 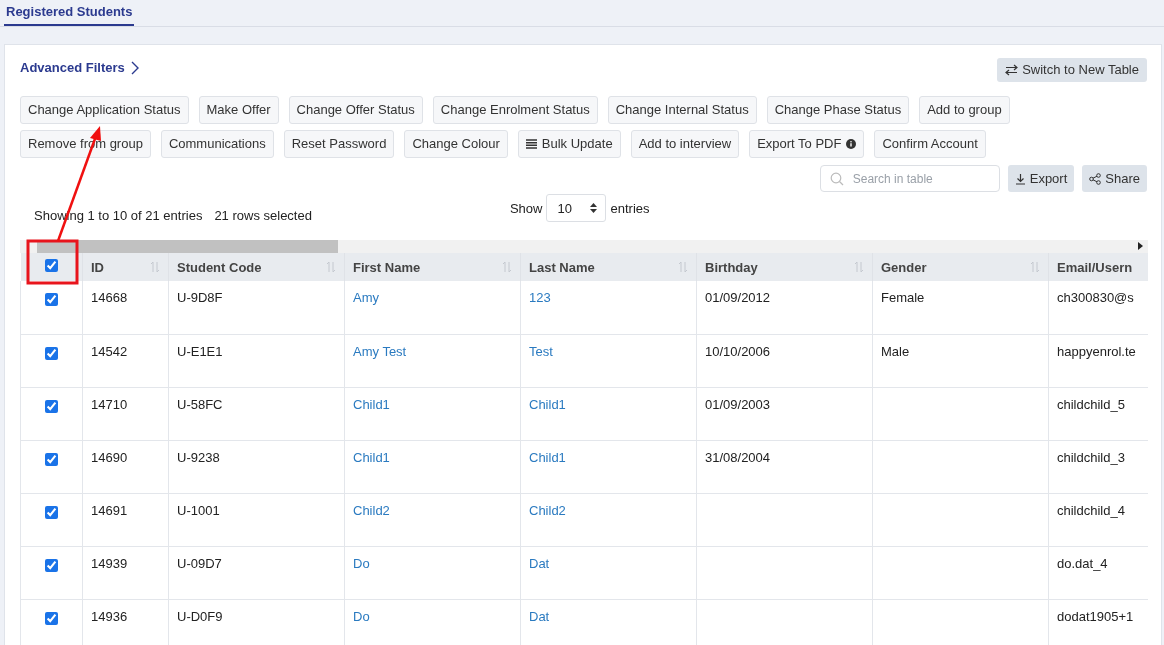 What do you see at coordinates (1140, 246) in the screenshot?
I see `scroll-right-icon` at bounding box center [1140, 246].